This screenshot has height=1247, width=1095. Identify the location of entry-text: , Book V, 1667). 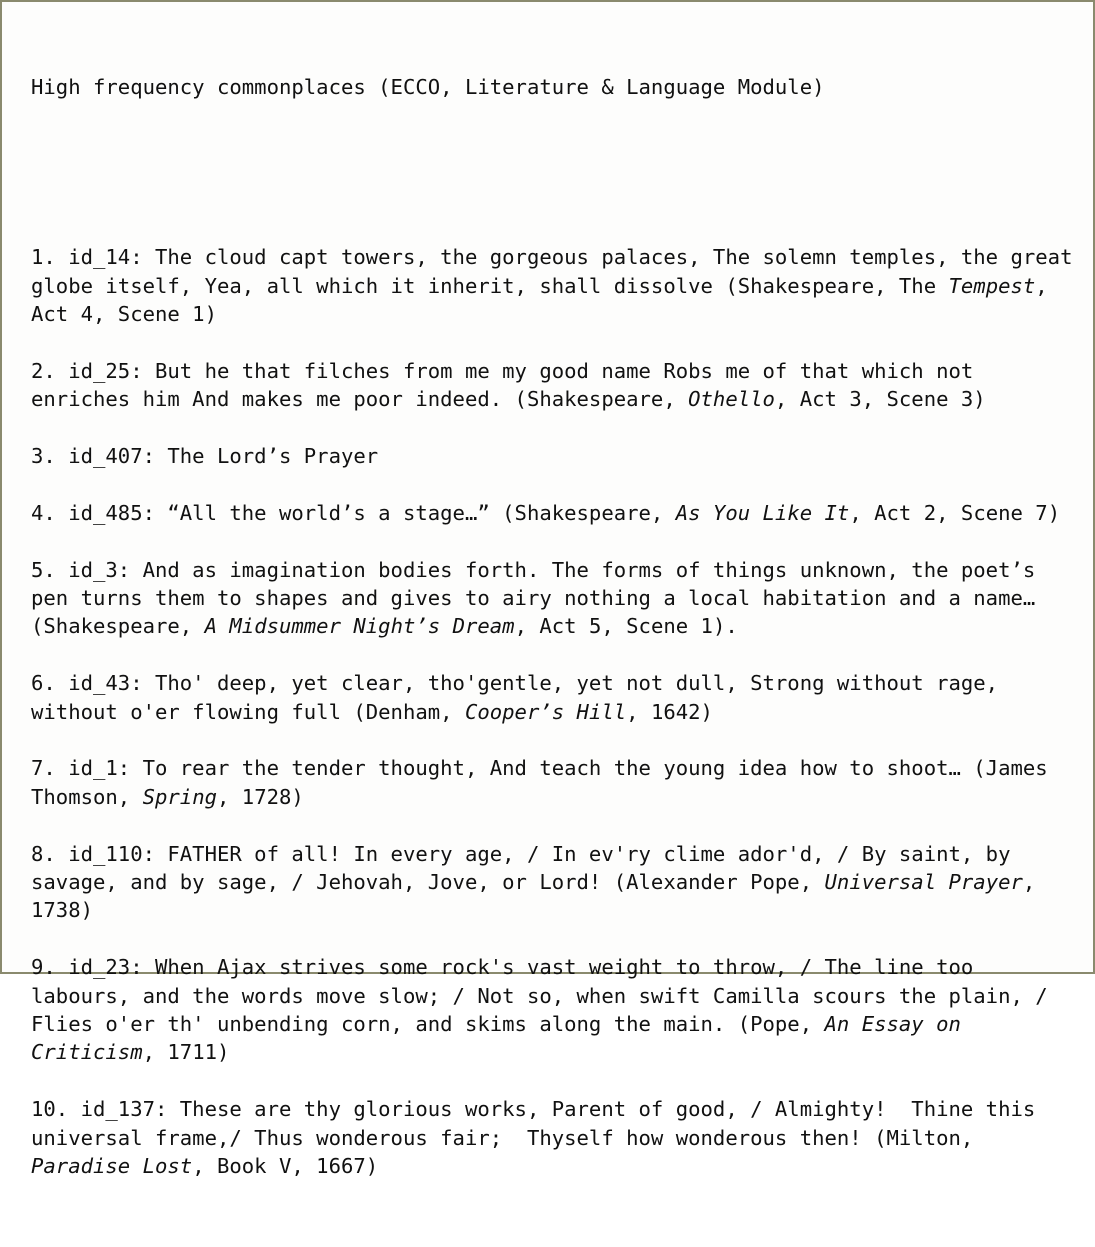
(285, 1166).